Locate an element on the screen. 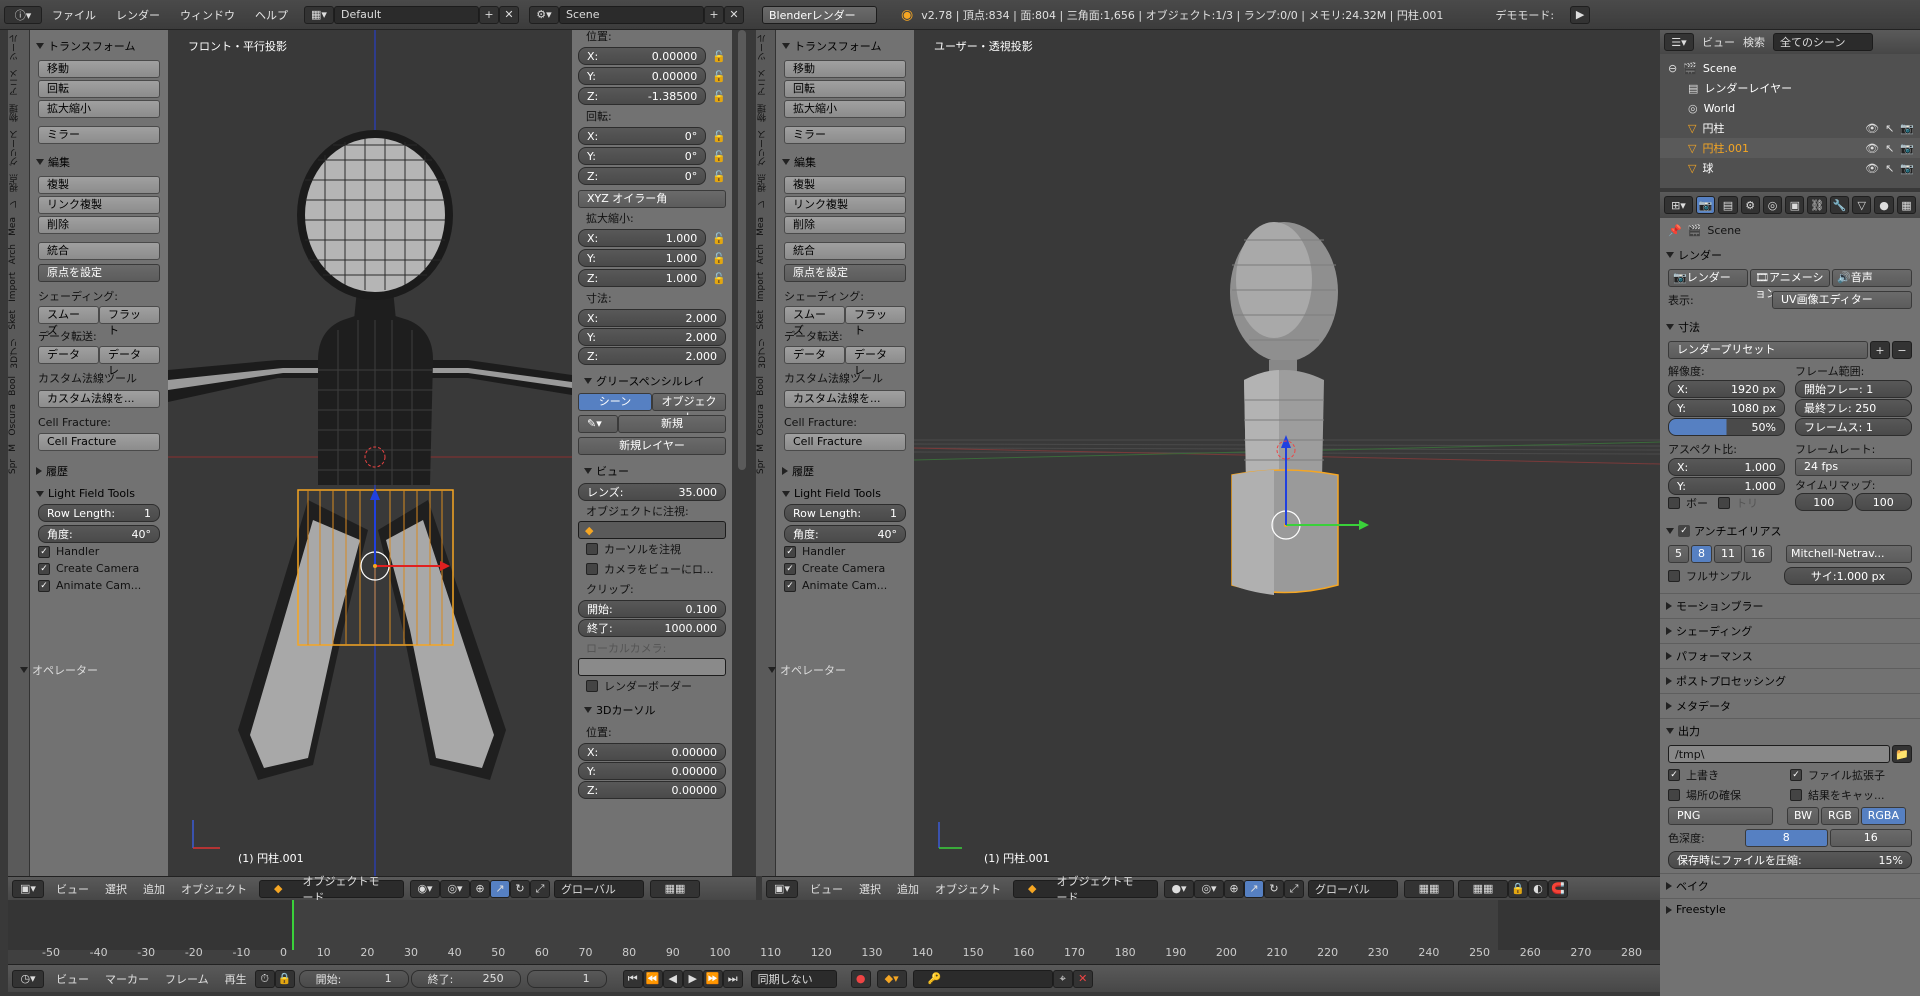 This screenshot has height=996, width=1920. frame-menu: フレーム is located at coordinates (187, 979).